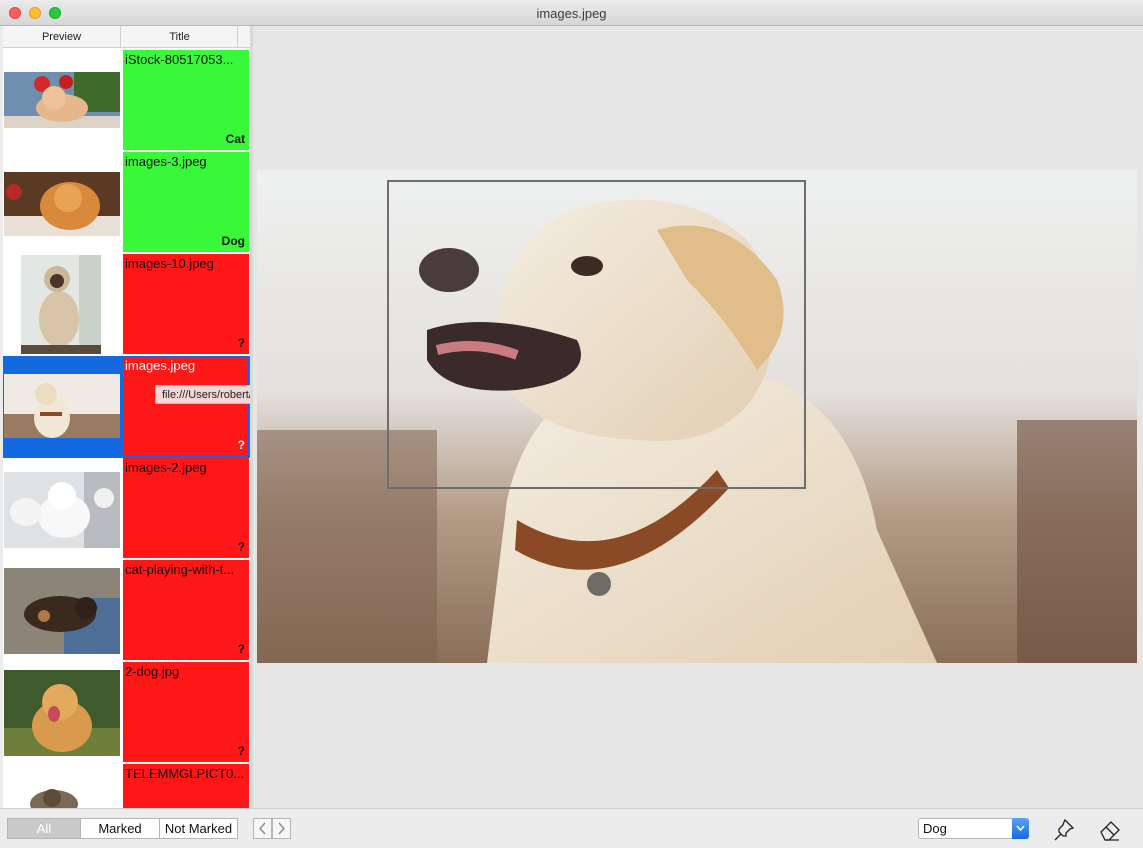  I want to click on row-title: images-2.jpeg, so click(166, 467).